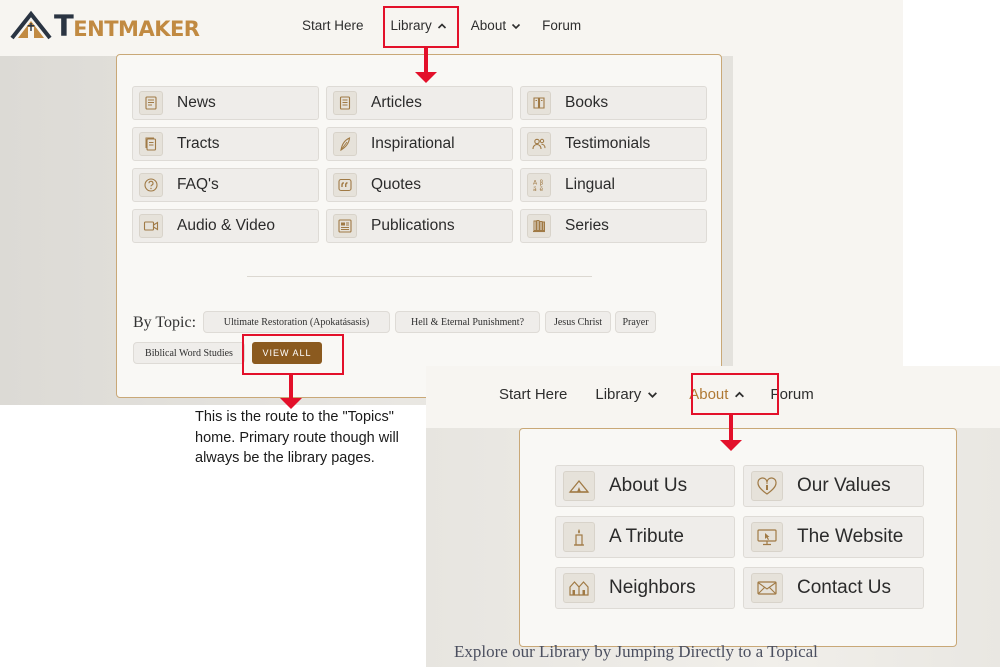  Describe the element at coordinates (844, 485) in the screenshot. I see `menu-item-label: Our Values` at that location.